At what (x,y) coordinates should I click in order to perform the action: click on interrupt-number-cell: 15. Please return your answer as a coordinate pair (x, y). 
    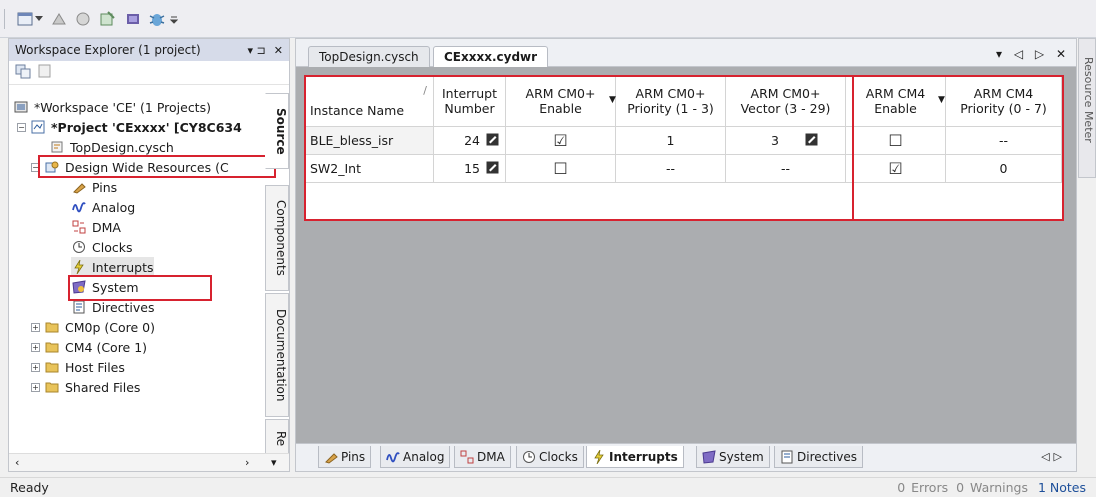
    Looking at the image, I should click on (470, 169).